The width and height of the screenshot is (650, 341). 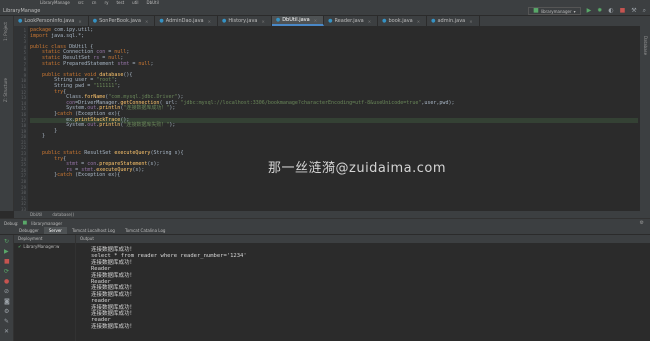 What do you see at coordinates (332, 214) in the screenshot?
I see `breadcrumb: DbUtil database()` at bounding box center [332, 214].